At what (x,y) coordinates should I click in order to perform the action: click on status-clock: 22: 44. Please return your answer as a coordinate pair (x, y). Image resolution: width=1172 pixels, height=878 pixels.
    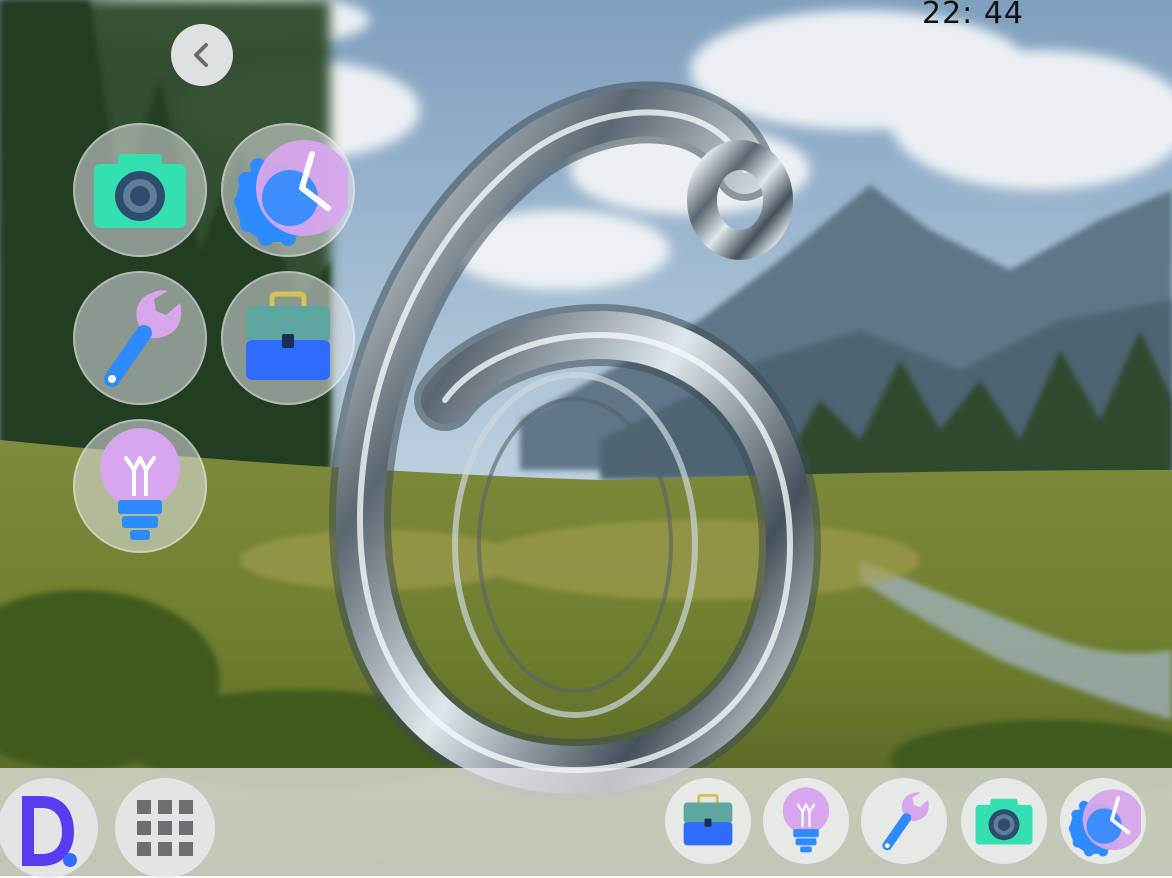
    Looking at the image, I should click on (973, 15).